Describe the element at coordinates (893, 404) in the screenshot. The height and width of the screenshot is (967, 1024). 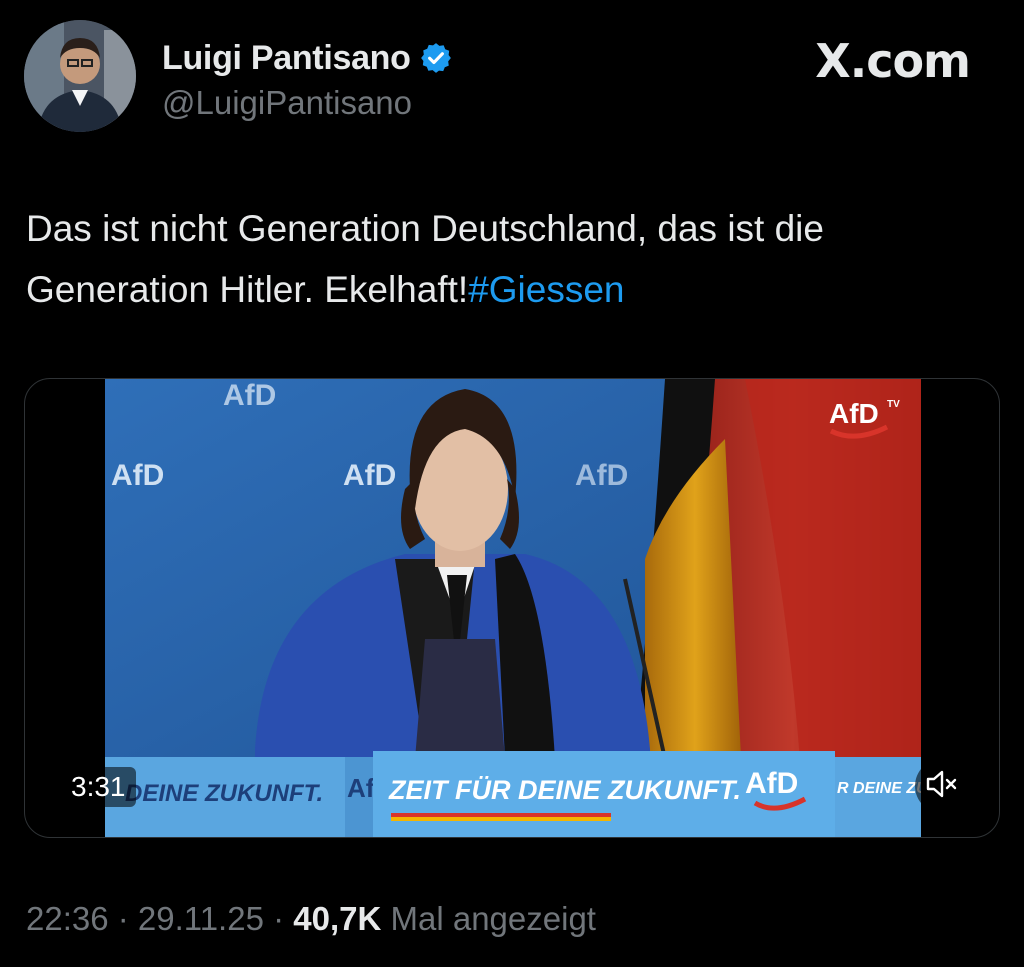
I see `channel-logo-tv: TV` at that location.